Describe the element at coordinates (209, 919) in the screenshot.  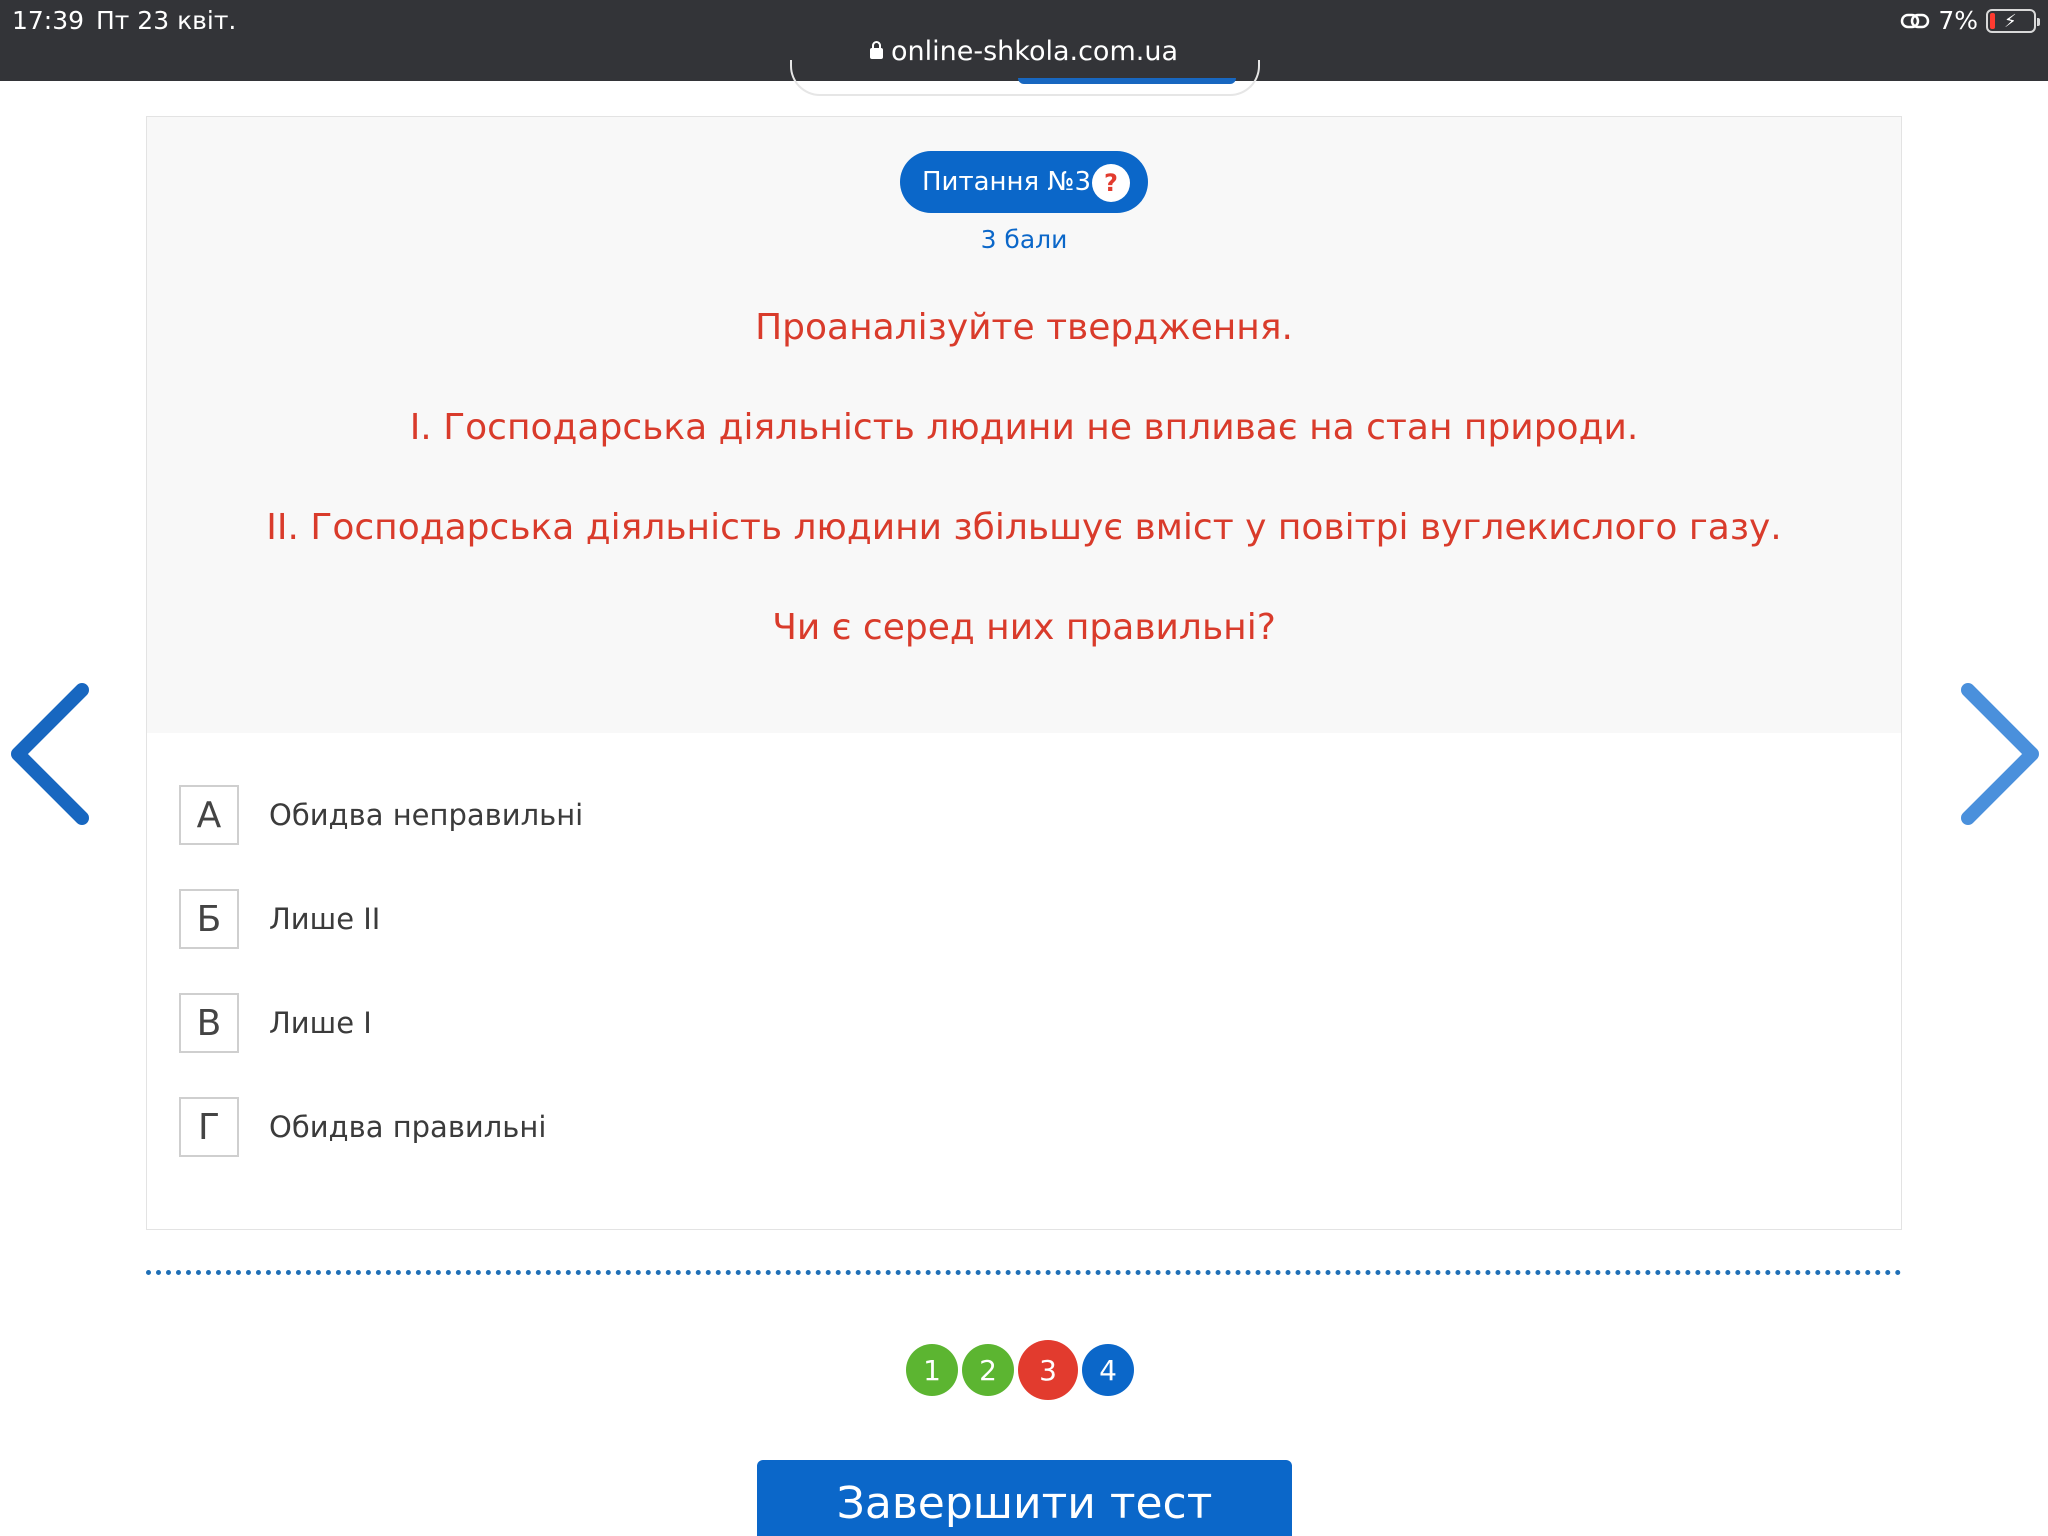
I see `answer-letter-box: Б` at that location.